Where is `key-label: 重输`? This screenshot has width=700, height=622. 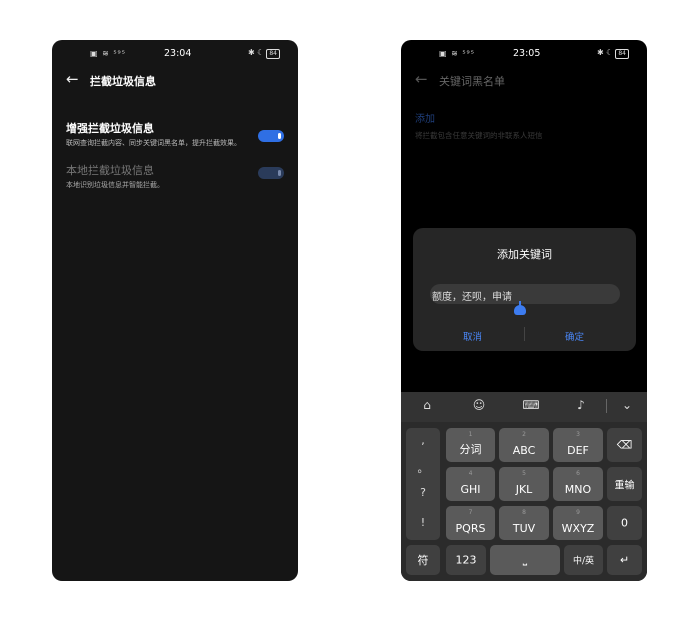 key-label: 重输 is located at coordinates (624, 486).